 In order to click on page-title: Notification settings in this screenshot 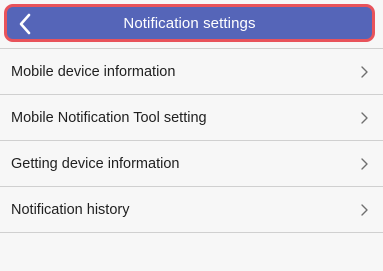, I will do `click(189, 23)`.